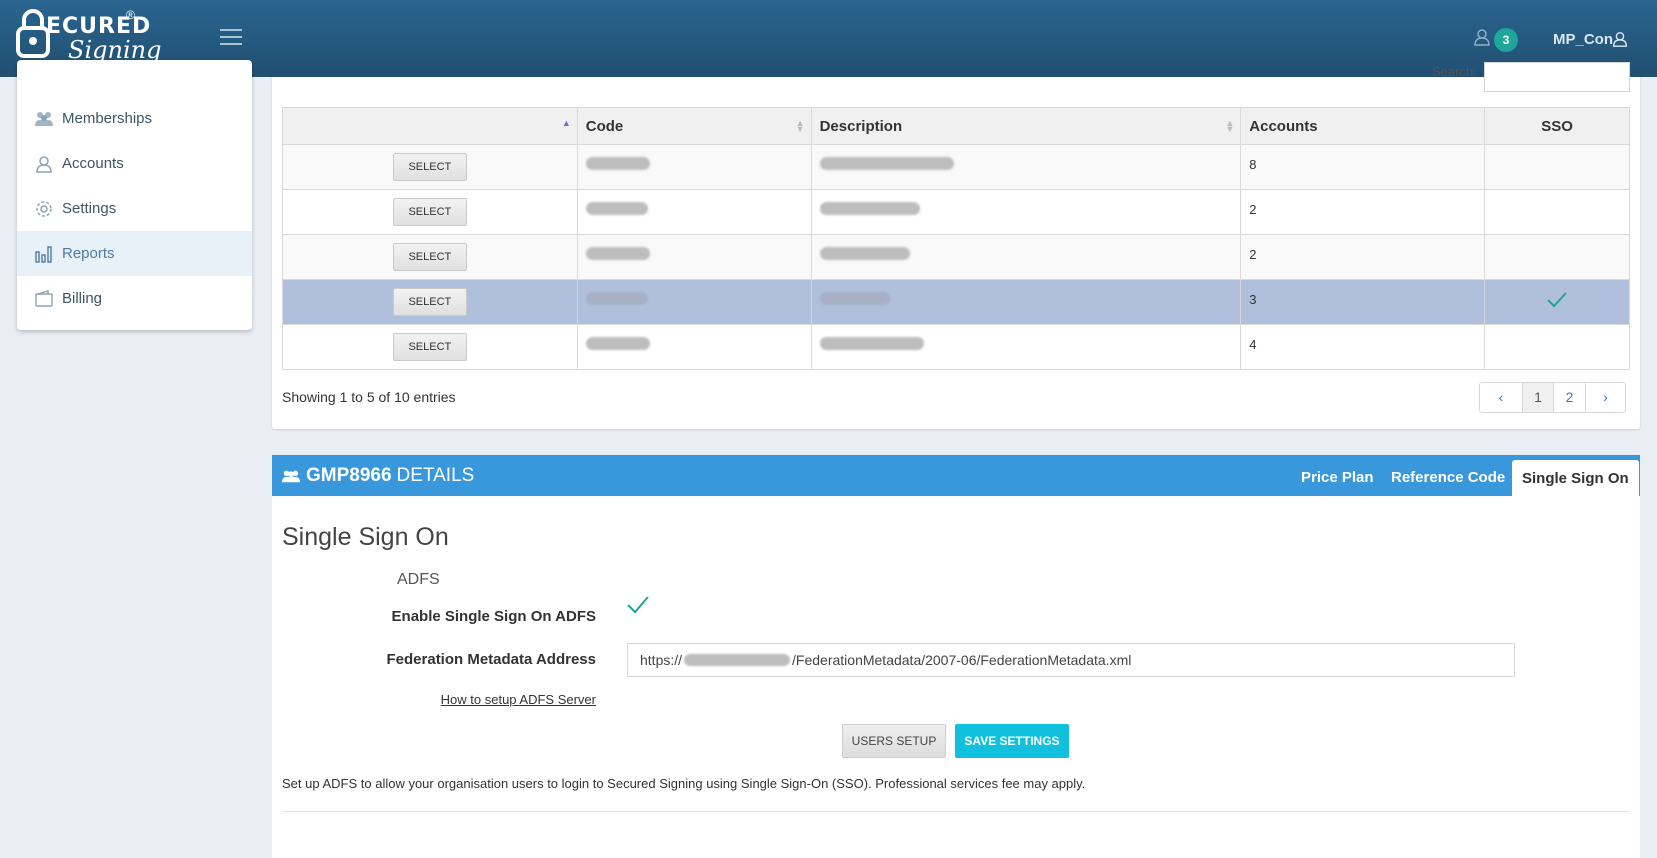 The width and height of the screenshot is (1657, 858). I want to click on metadata-address-label: Federation Metadata Address, so click(491, 659).